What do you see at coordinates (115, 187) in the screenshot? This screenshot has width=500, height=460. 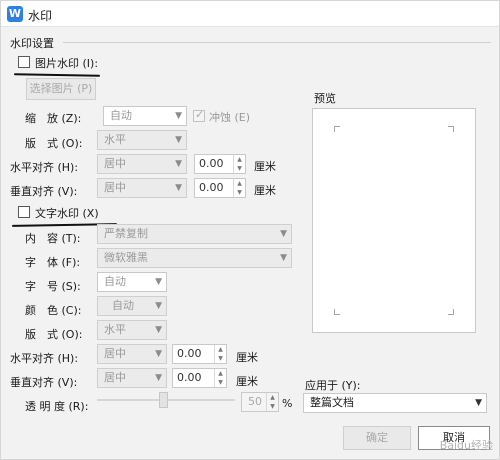 I see `picture-valign-value: 居中` at bounding box center [115, 187].